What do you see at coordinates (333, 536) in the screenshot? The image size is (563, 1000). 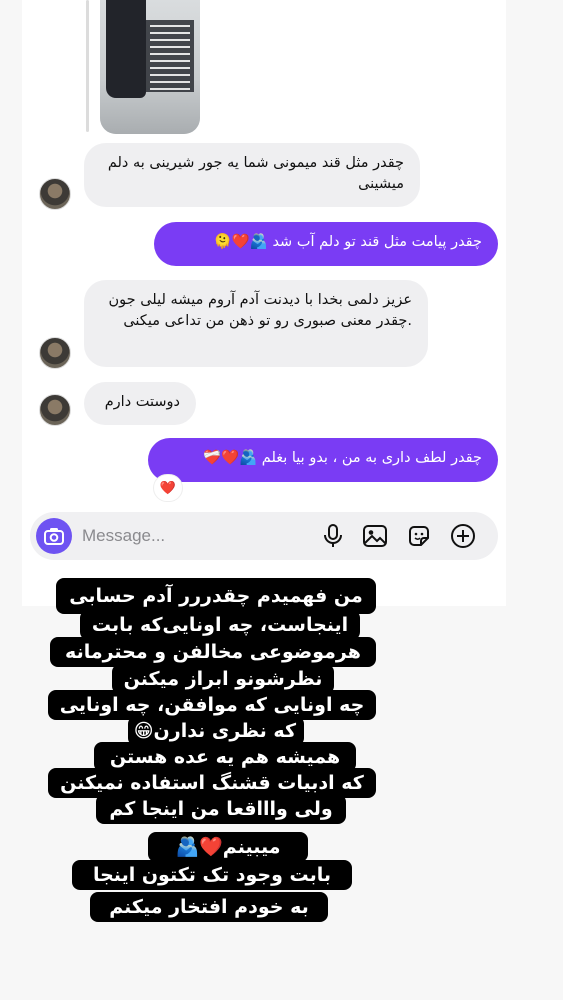 I see `microphone-icon` at bounding box center [333, 536].